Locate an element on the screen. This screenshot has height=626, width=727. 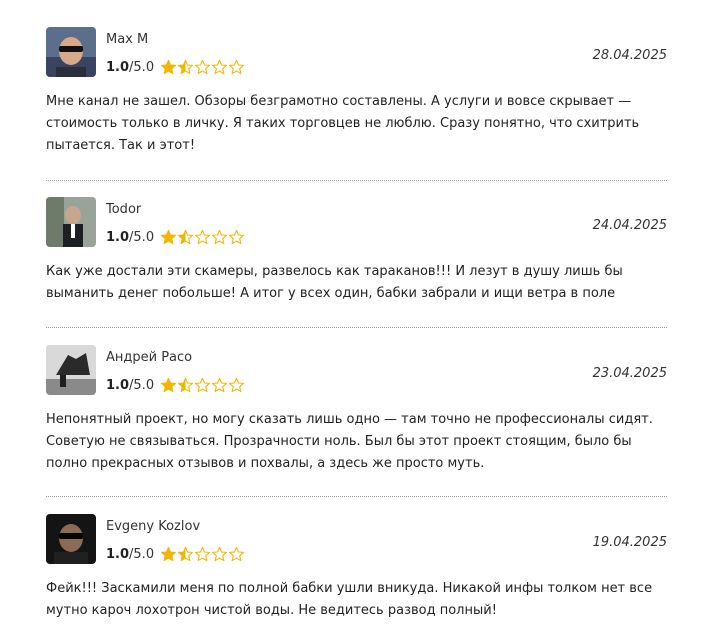
review-date: 19.04.2025 is located at coordinates (629, 542).